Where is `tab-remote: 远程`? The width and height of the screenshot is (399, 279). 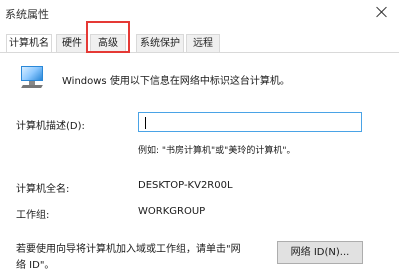 tab-remote: 远程 is located at coordinates (203, 43).